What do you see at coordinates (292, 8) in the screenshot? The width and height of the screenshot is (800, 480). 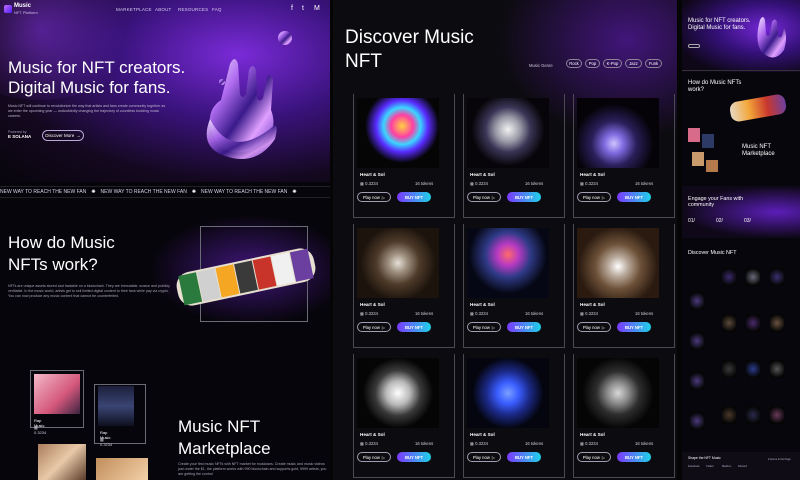 I see `facebook-icon: f` at bounding box center [292, 8].